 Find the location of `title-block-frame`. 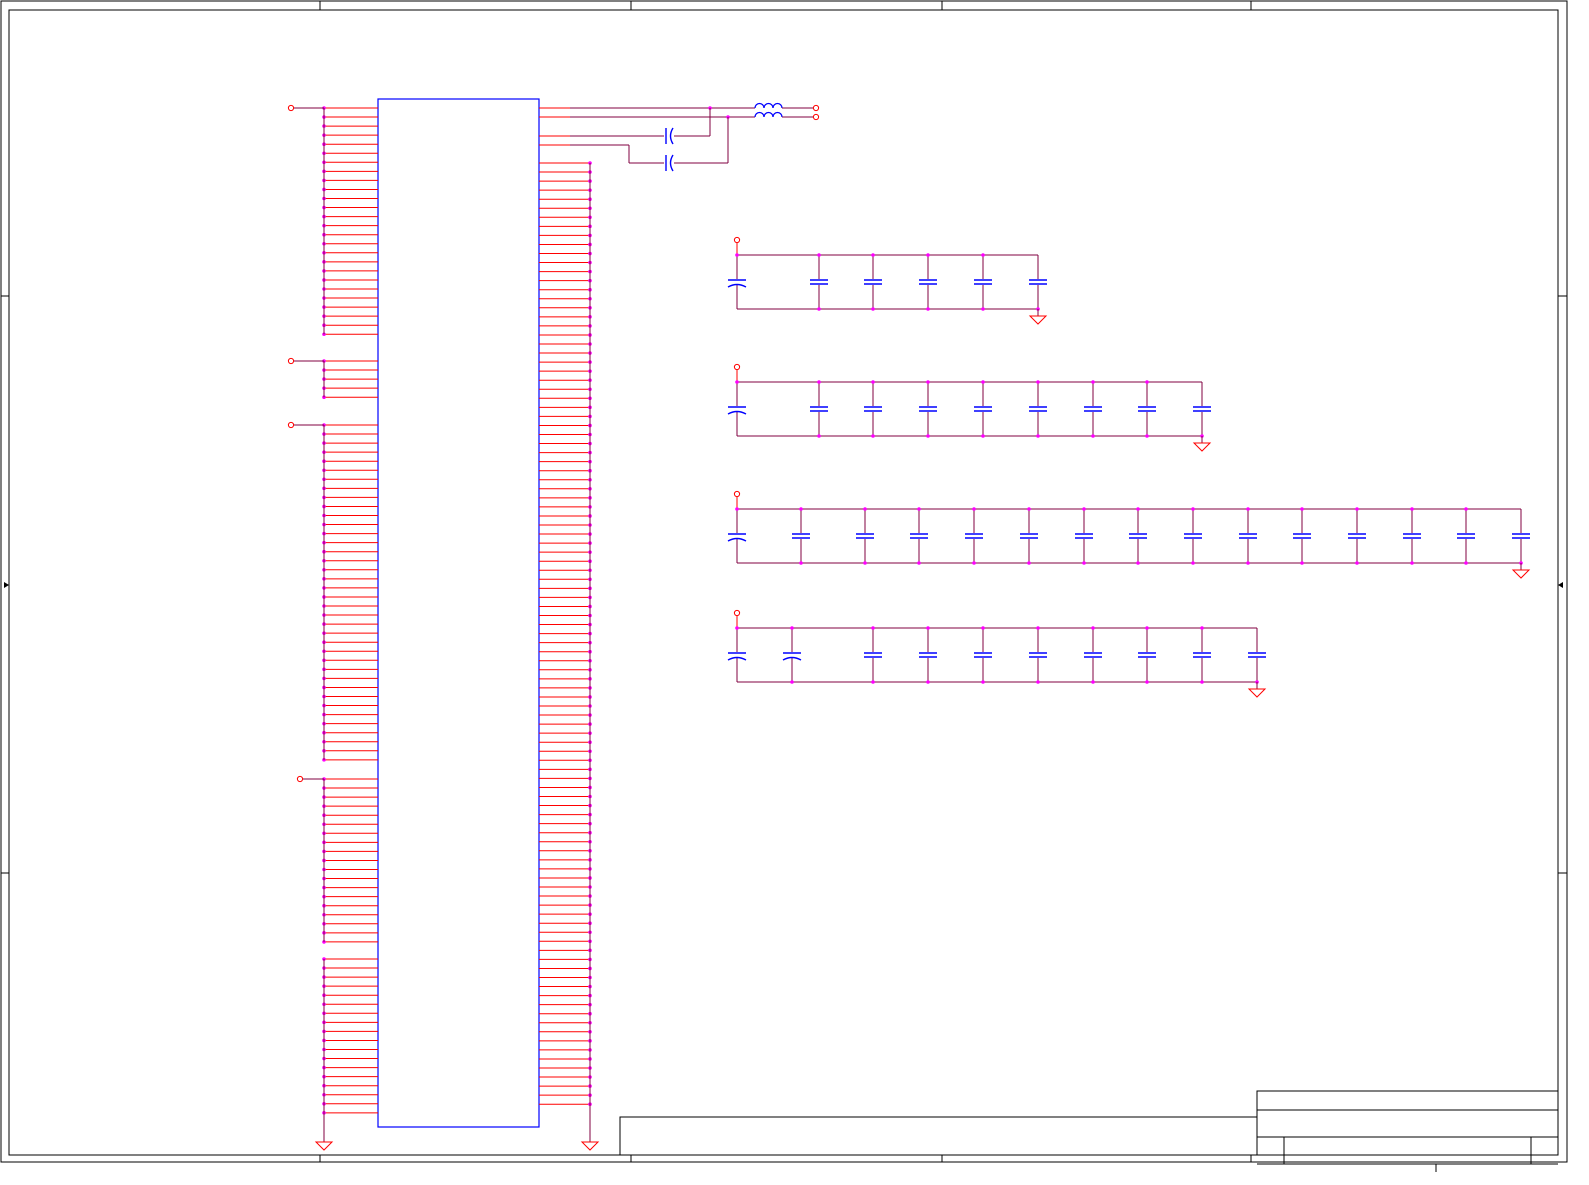

title-block-frame is located at coordinates (1407, 1123).